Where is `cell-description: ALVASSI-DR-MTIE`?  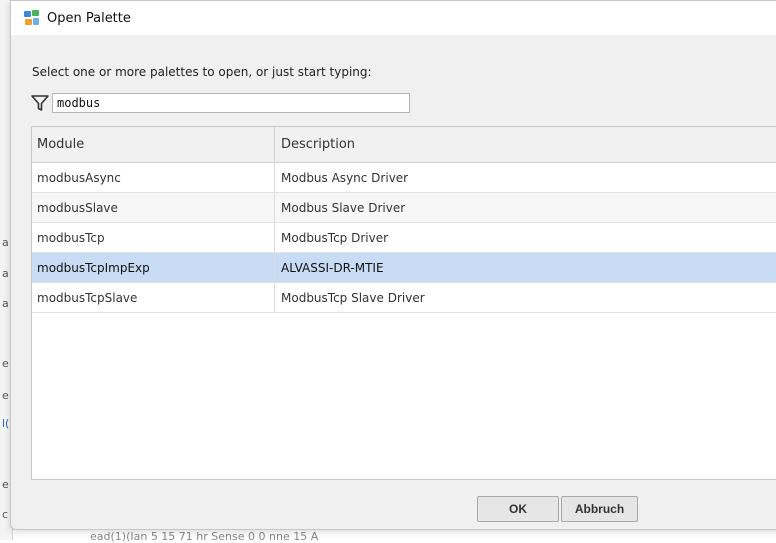
cell-description: ALVASSI-DR-MTIE is located at coordinates (332, 267).